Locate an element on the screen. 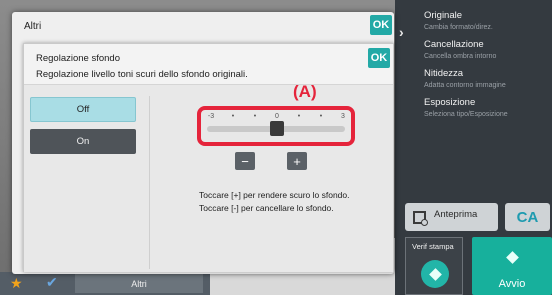 This screenshot has height=295, width=552. verif-stampa-button: Verif stampa is located at coordinates (434, 266).